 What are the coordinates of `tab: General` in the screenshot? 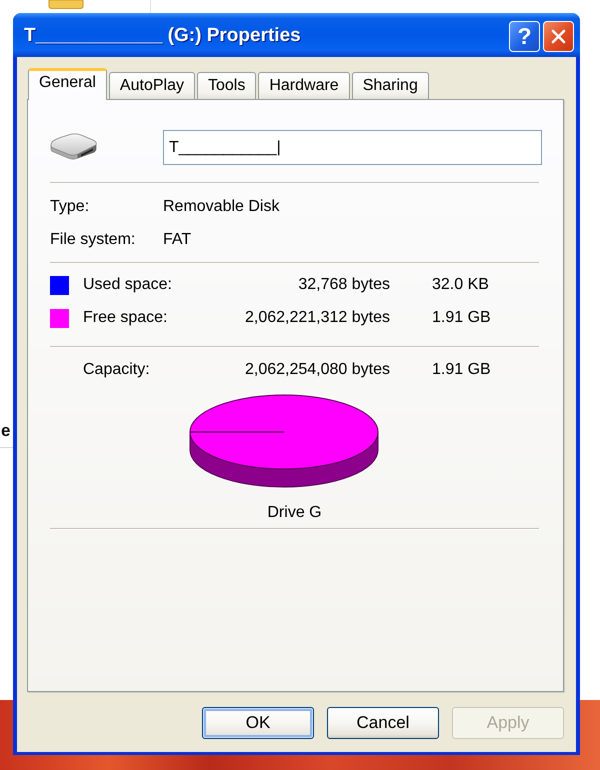 It's located at (67, 84).